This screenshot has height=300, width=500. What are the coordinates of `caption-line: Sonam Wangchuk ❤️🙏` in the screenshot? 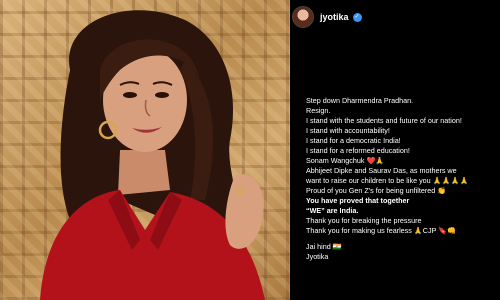 It's located at (345, 160).